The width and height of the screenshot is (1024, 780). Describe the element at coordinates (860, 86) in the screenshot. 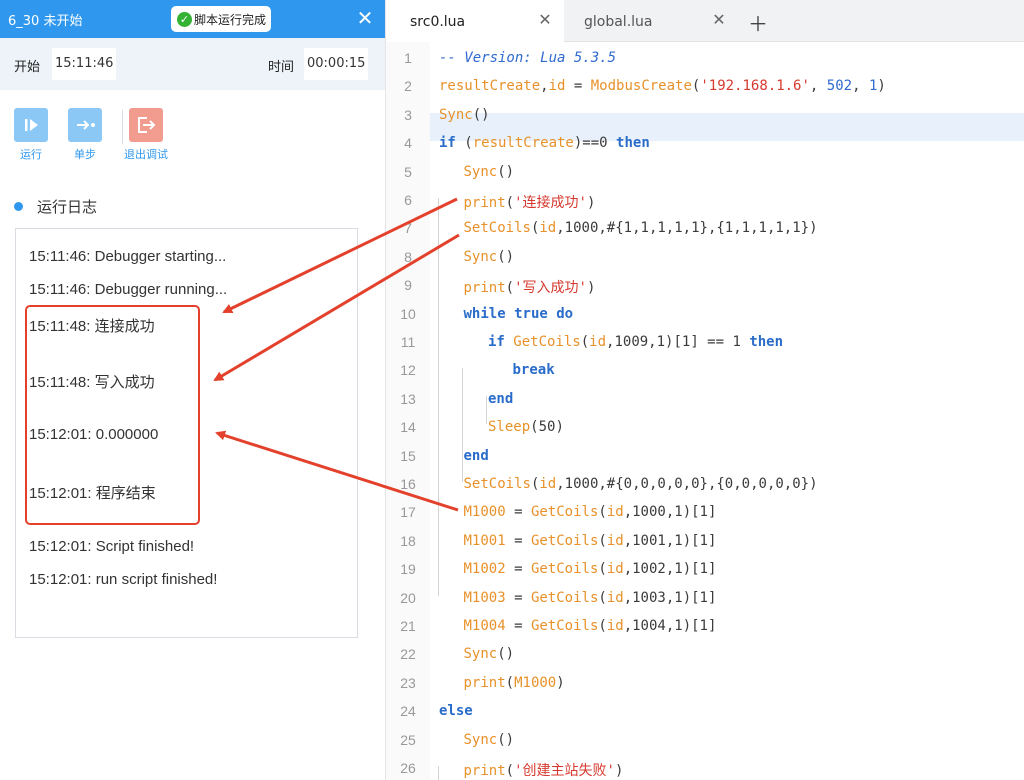

I see `code-token: ,` at that location.